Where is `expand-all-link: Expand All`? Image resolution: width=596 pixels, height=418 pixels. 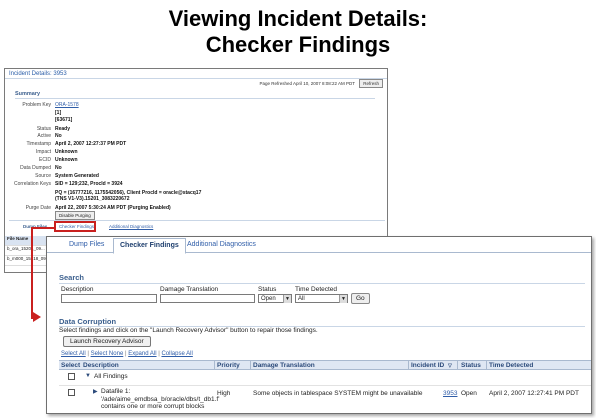
expand-all-link: Expand All is located at coordinates (142, 354).